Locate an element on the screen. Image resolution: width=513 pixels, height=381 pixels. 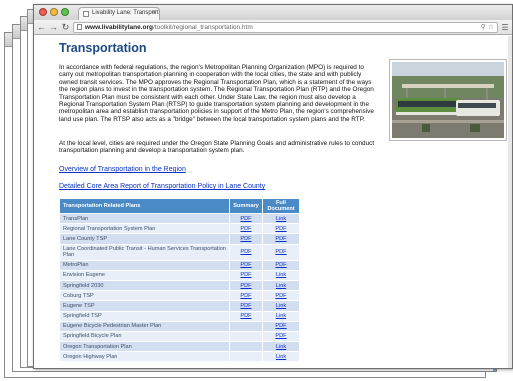
header-plans: Transportation Related Plans is located at coordinates (144, 206).